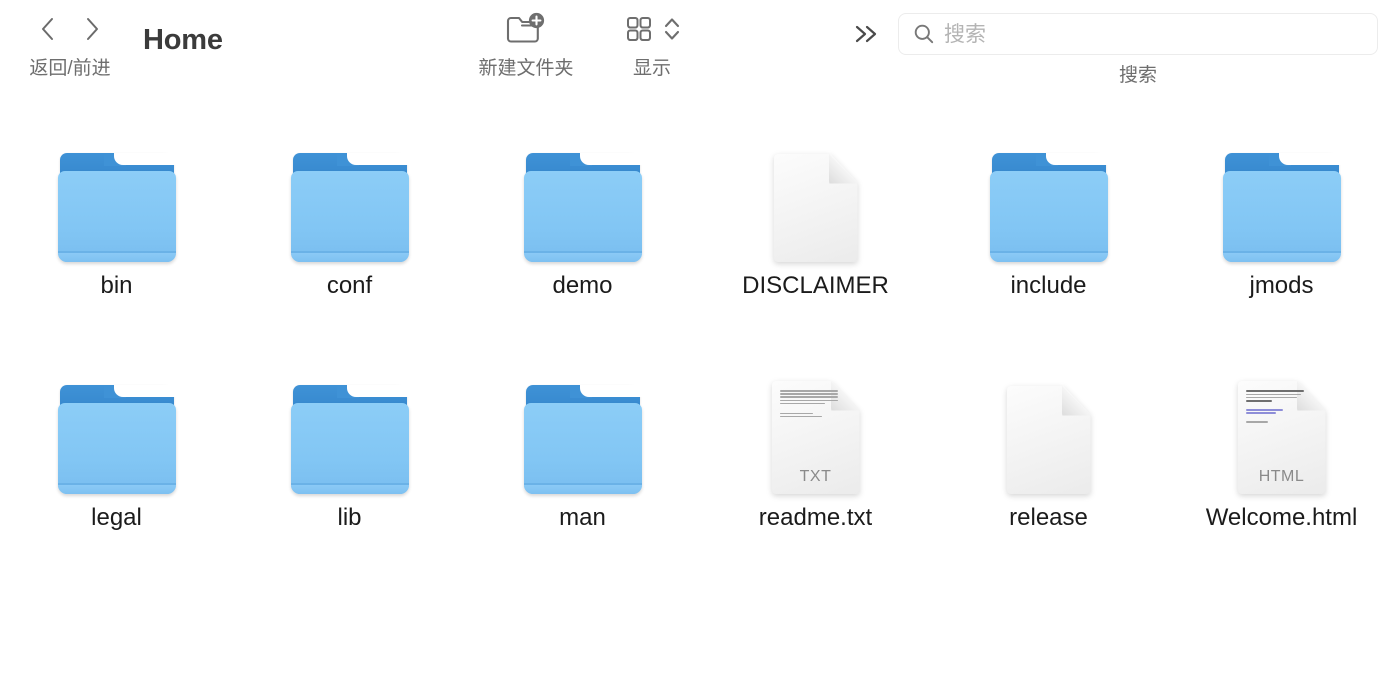 The width and height of the screenshot is (1398, 694). I want to click on file-item: jmods, so click(1282, 242).